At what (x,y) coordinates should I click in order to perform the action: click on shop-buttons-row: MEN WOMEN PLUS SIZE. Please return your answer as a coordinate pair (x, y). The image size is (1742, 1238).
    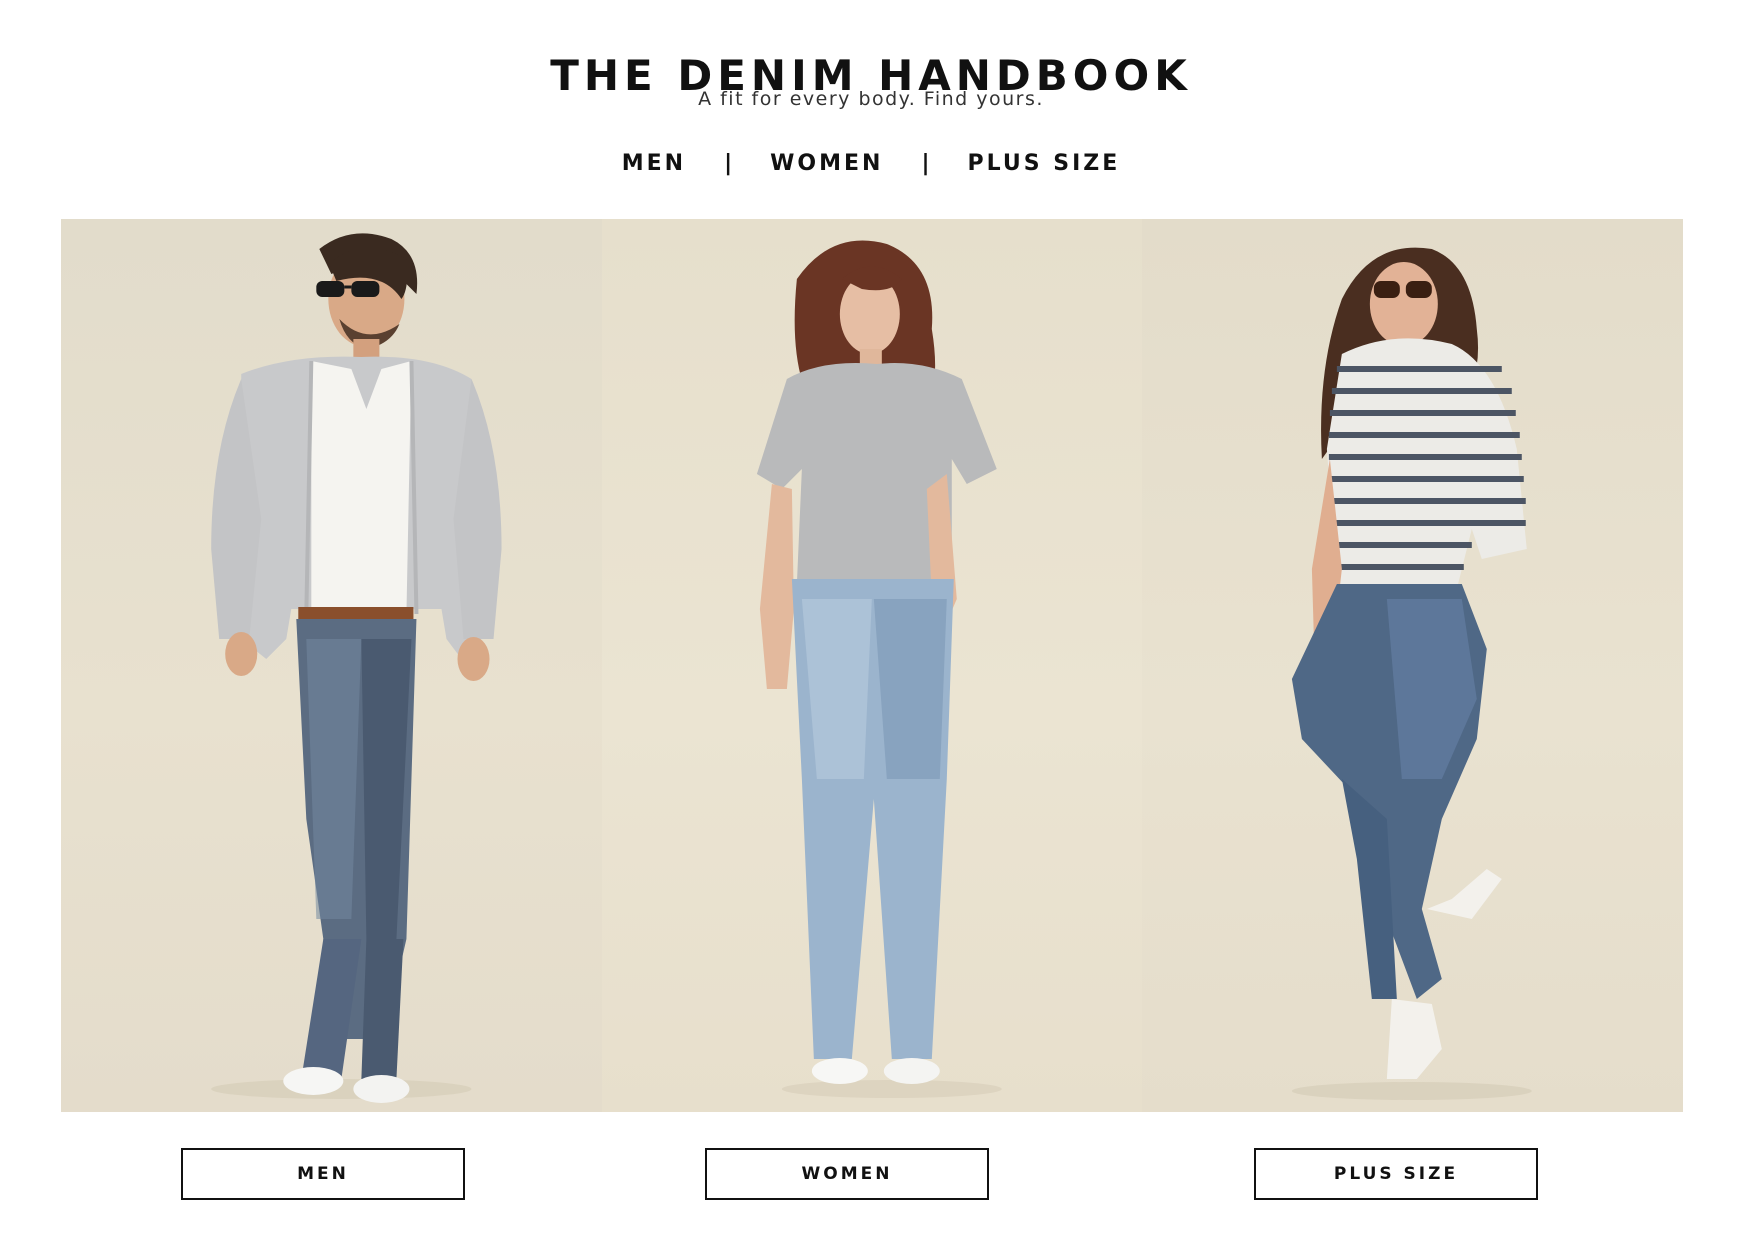
    Looking at the image, I should click on (871, 1176).